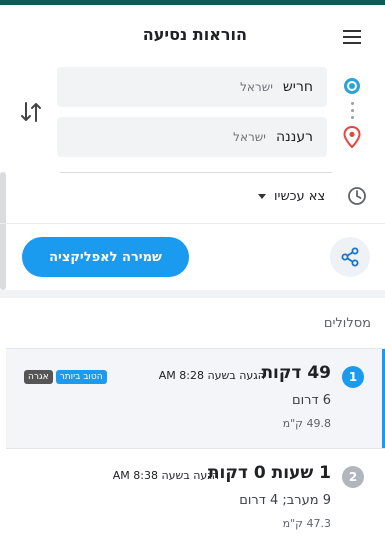 Image resolution: width=385 pixels, height=541 pixels. Describe the element at coordinates (297, 87) in the screenshot. I see `origin-value: חריש` at that location.